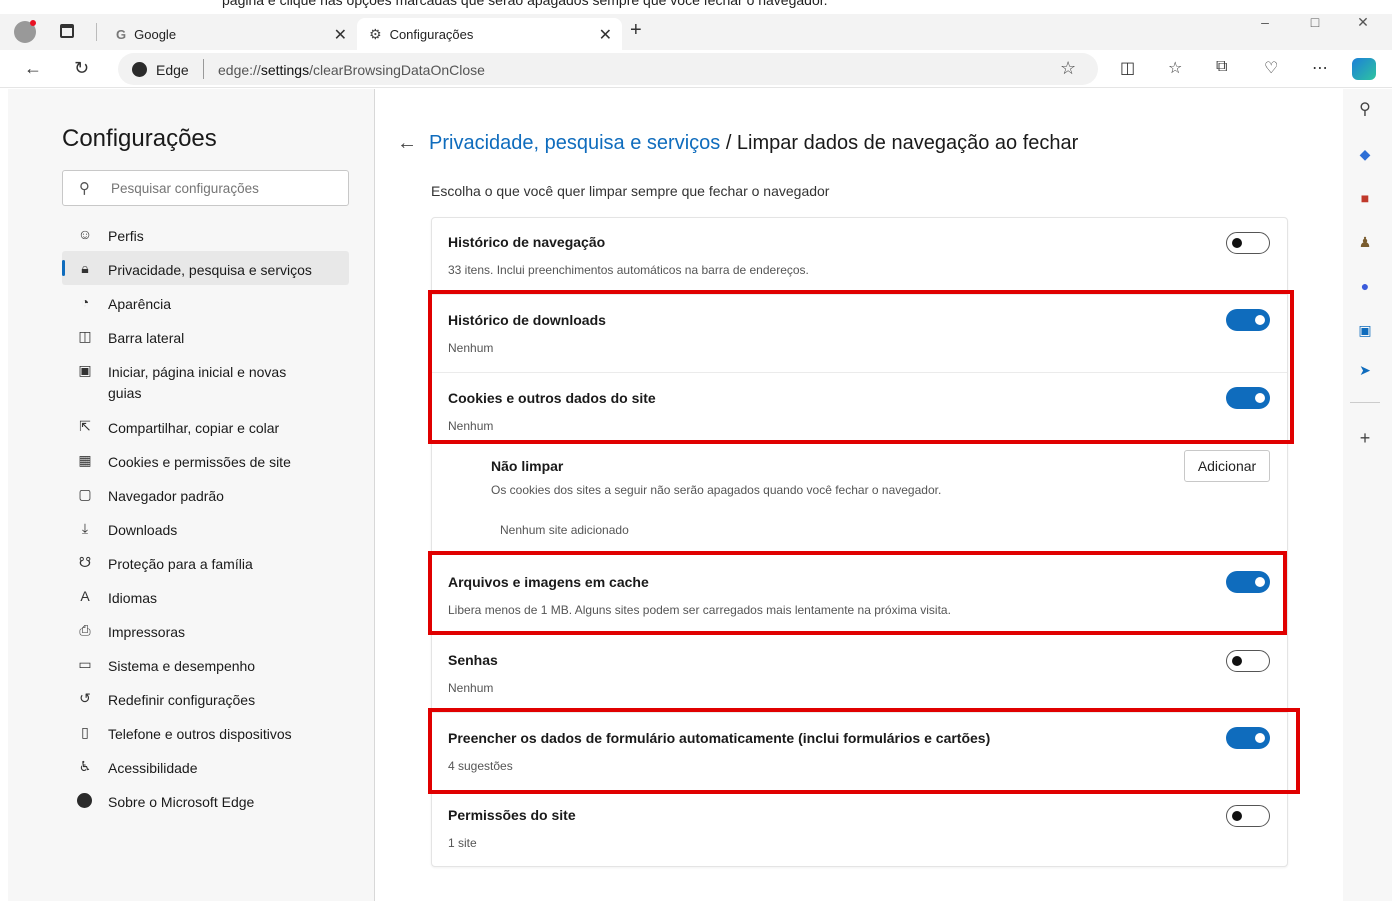 This screenshot has width=1392, height=901. What do you see at coordinates (205, 377) in the screenshot?
I see `sidebar-item-iniciar: ▣ Iniciar, página inicial e novas guias` at bounding box center [205, 377].